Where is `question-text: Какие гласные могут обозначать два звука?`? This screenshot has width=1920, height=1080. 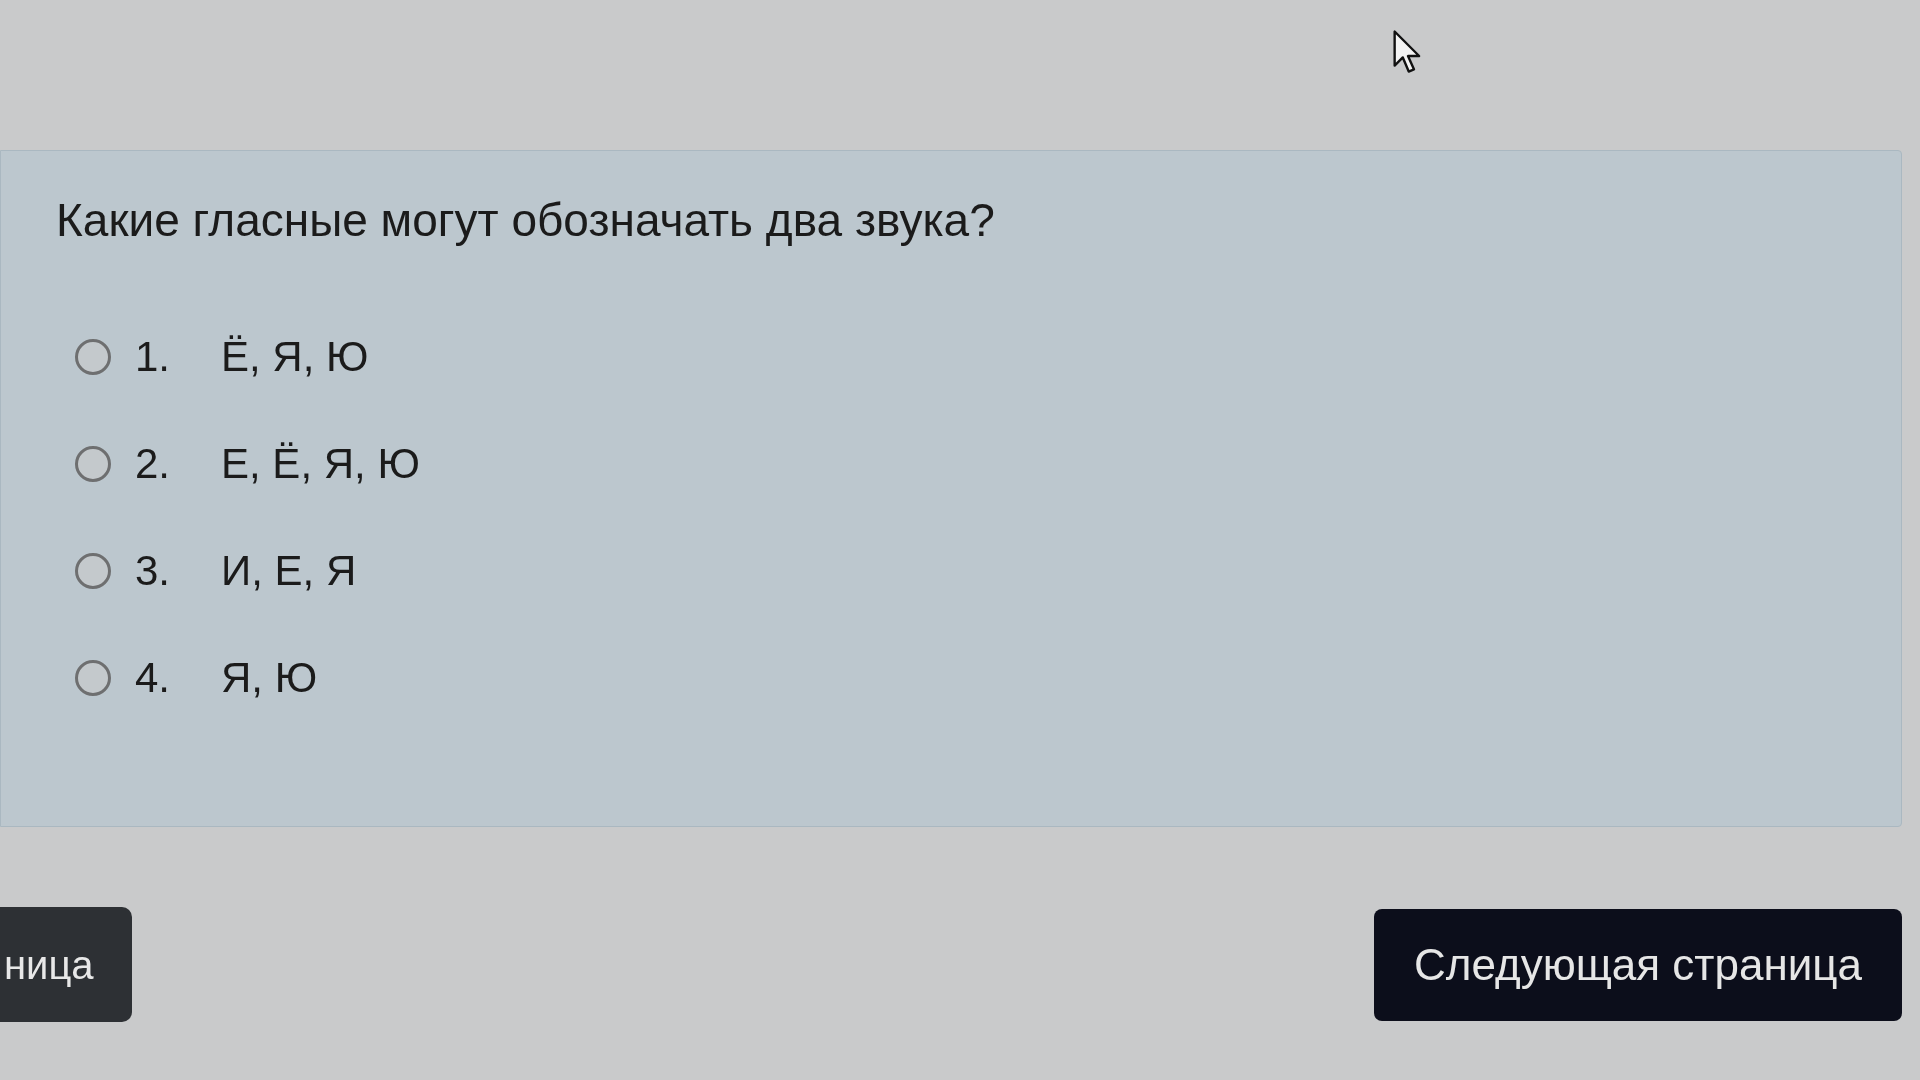
question-text: Какие гласные могут обозначать два звука? is located at coordinates (525, 220).